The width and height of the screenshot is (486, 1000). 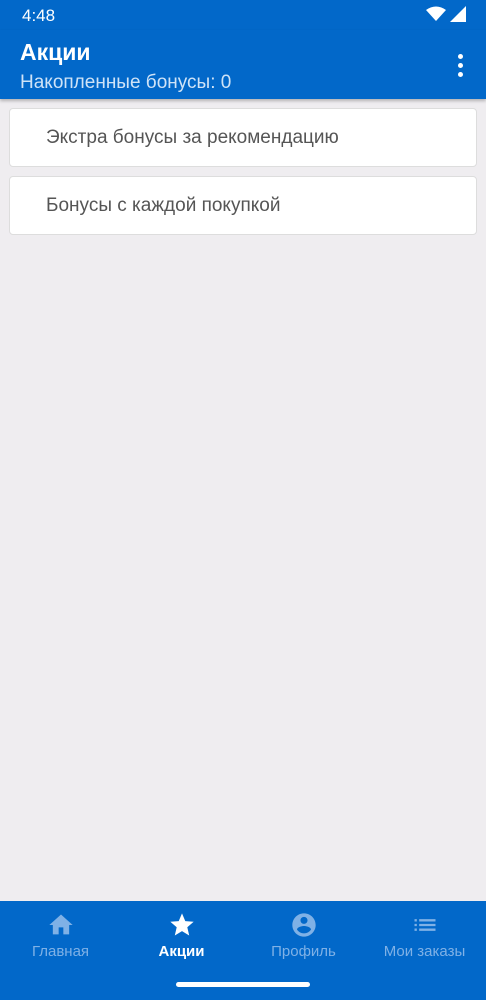 I want to click on home-icon, so click(x=60, y=924).